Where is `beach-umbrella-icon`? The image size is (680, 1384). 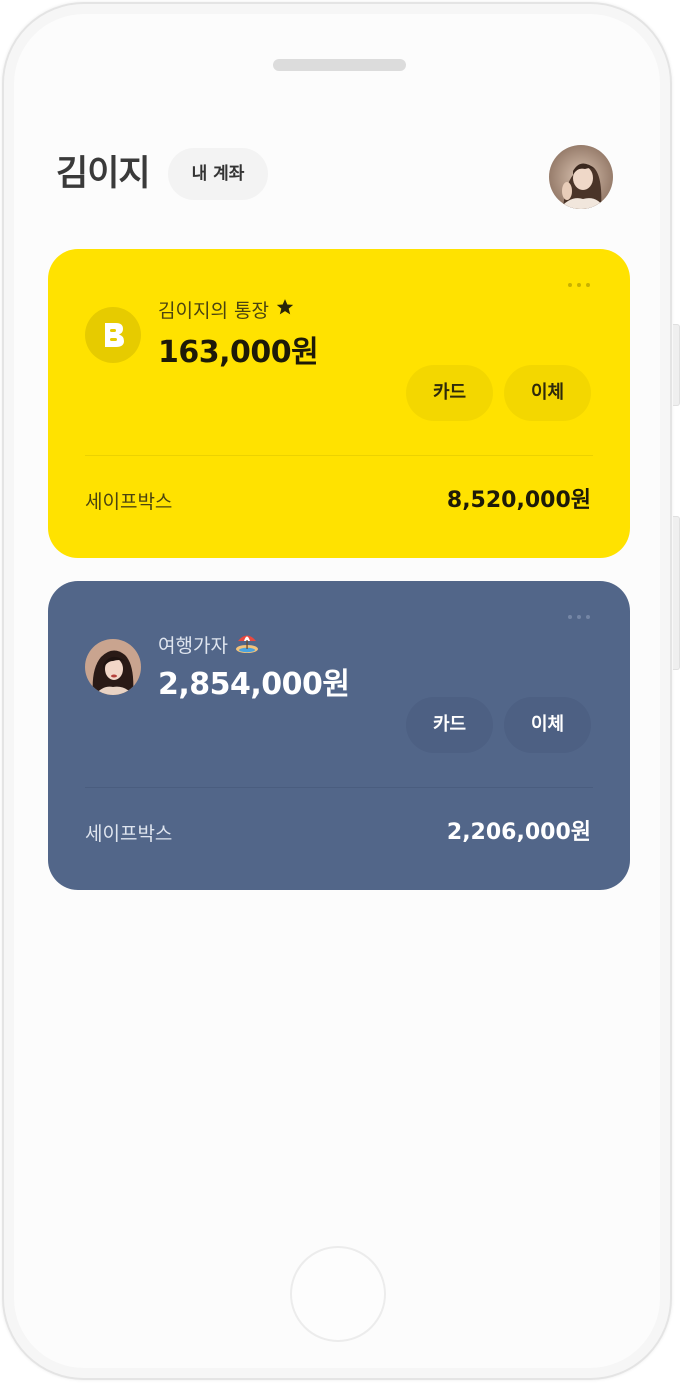
beach-umbrella-icon is located at coordinates (247, 646).